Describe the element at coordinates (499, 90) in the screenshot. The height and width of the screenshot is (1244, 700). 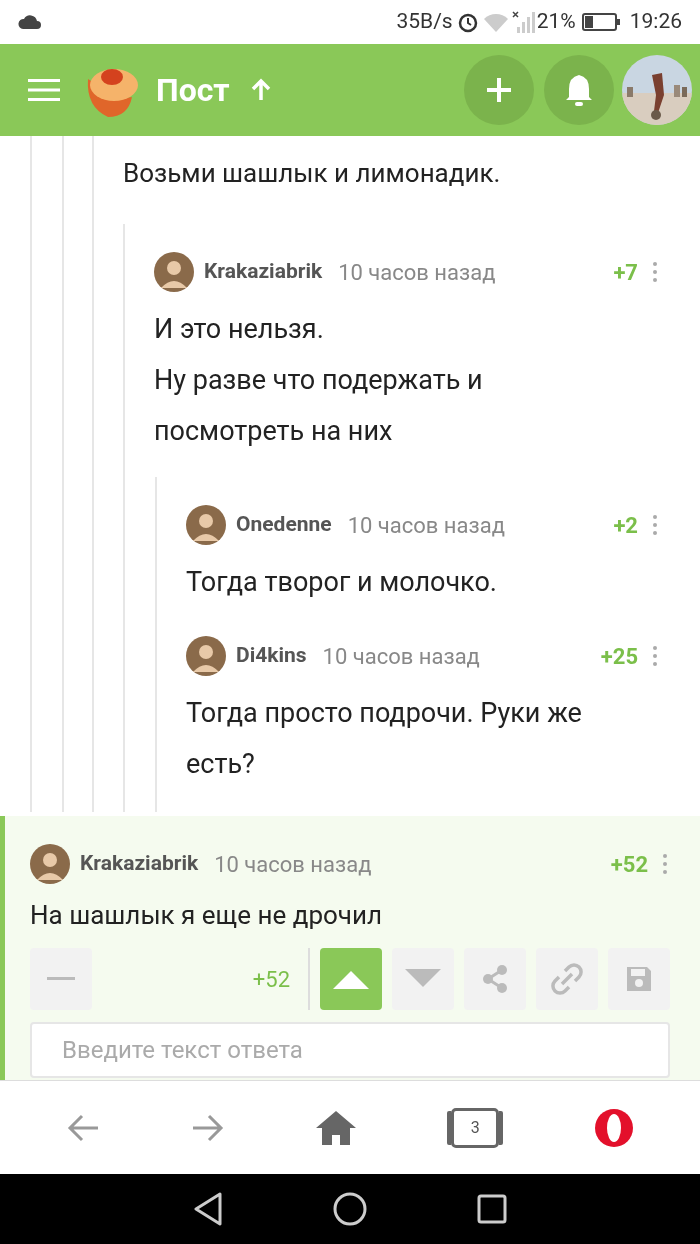
I see `plus-icon` at that location.